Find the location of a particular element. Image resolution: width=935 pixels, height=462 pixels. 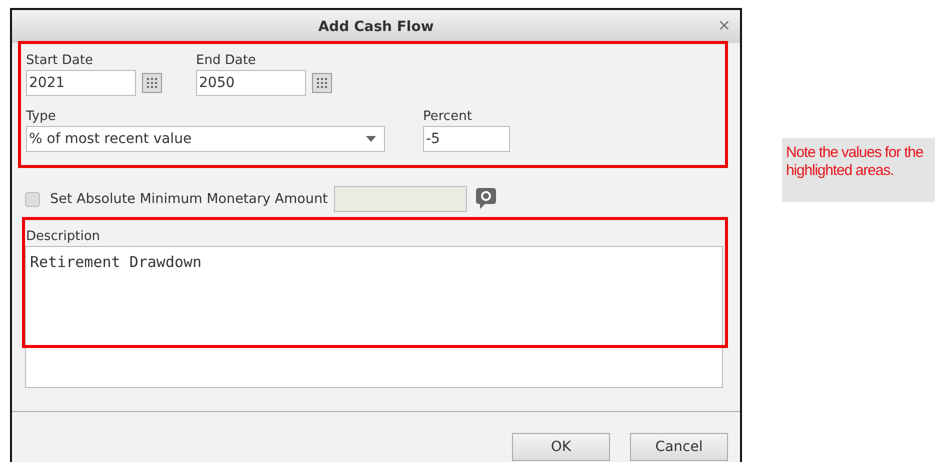

checkbox is located at coordinates (32, 199).